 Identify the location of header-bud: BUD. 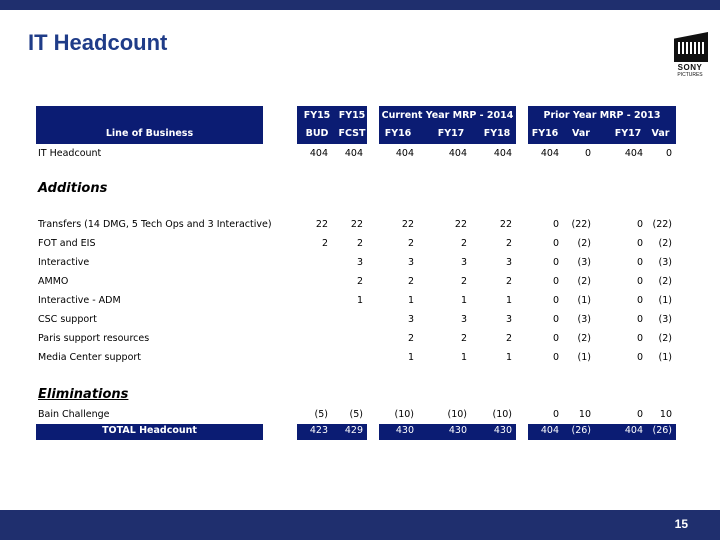
(317, 133).